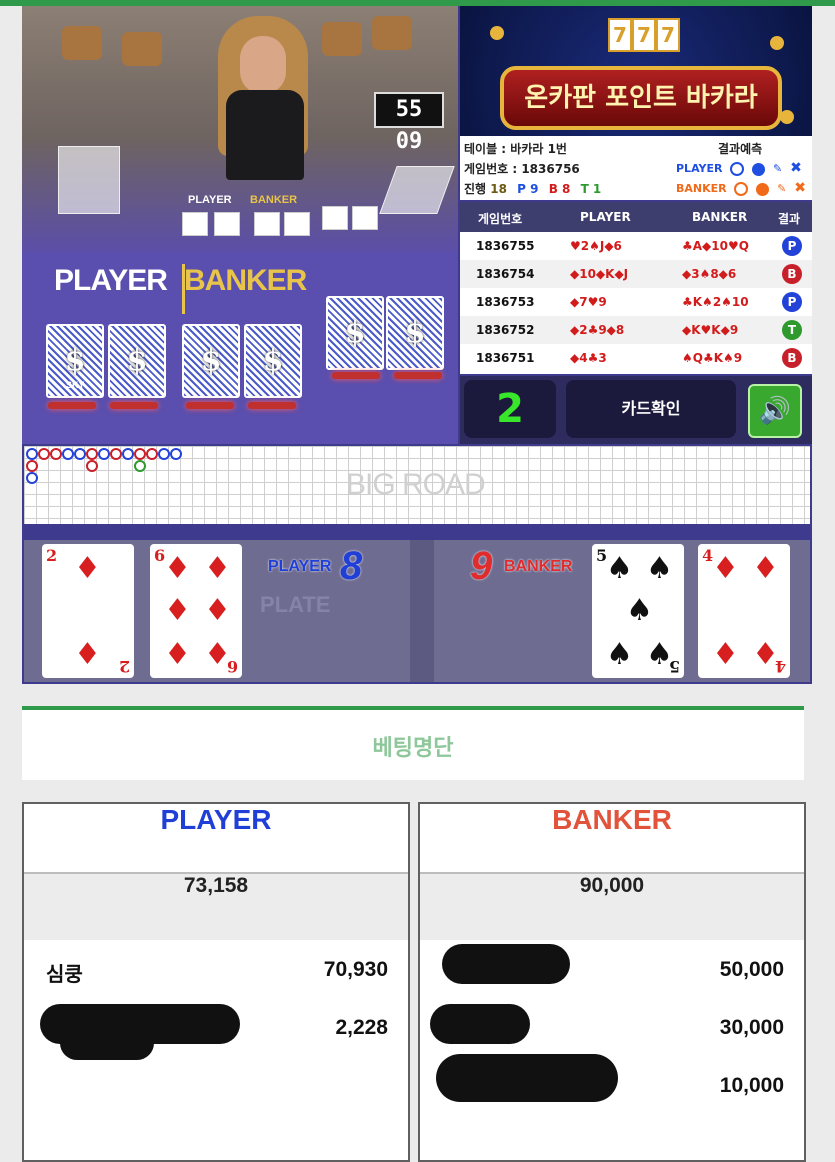  I want to click on bet-amount: 10,000, so click(751, 1085).